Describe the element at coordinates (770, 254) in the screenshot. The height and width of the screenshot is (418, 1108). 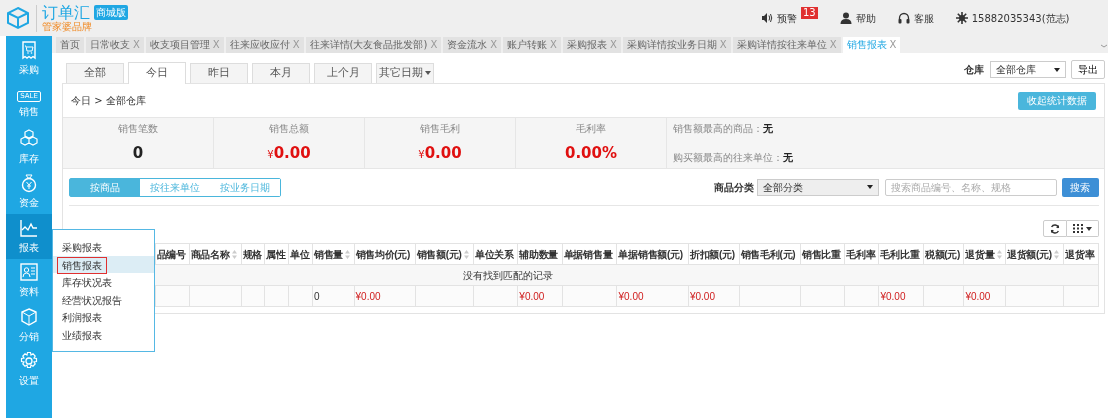
I see `column-header: 销售毛利(元)` at that location.